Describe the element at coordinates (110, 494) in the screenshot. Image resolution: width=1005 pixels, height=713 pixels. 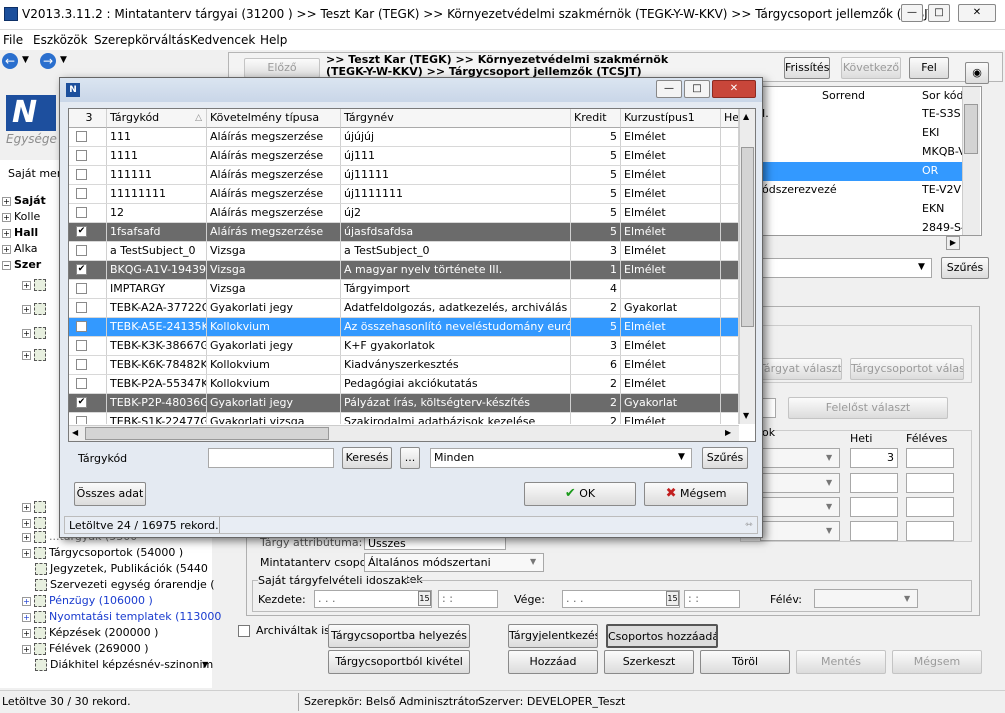
I see `all-data-button: Összes adat` at that location.